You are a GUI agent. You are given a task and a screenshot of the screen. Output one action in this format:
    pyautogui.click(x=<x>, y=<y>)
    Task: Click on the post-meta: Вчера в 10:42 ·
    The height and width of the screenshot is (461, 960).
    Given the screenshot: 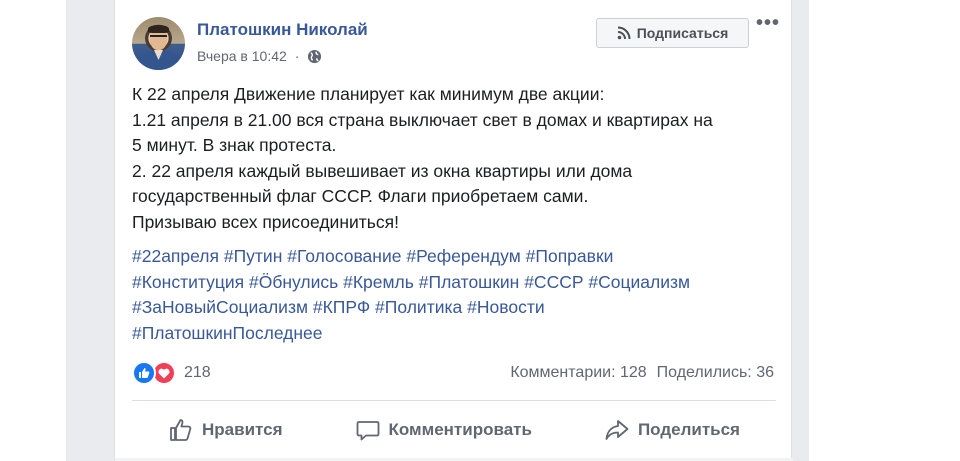 What is the action you would take?
    pyautogui.click(x=259, y=56)
    